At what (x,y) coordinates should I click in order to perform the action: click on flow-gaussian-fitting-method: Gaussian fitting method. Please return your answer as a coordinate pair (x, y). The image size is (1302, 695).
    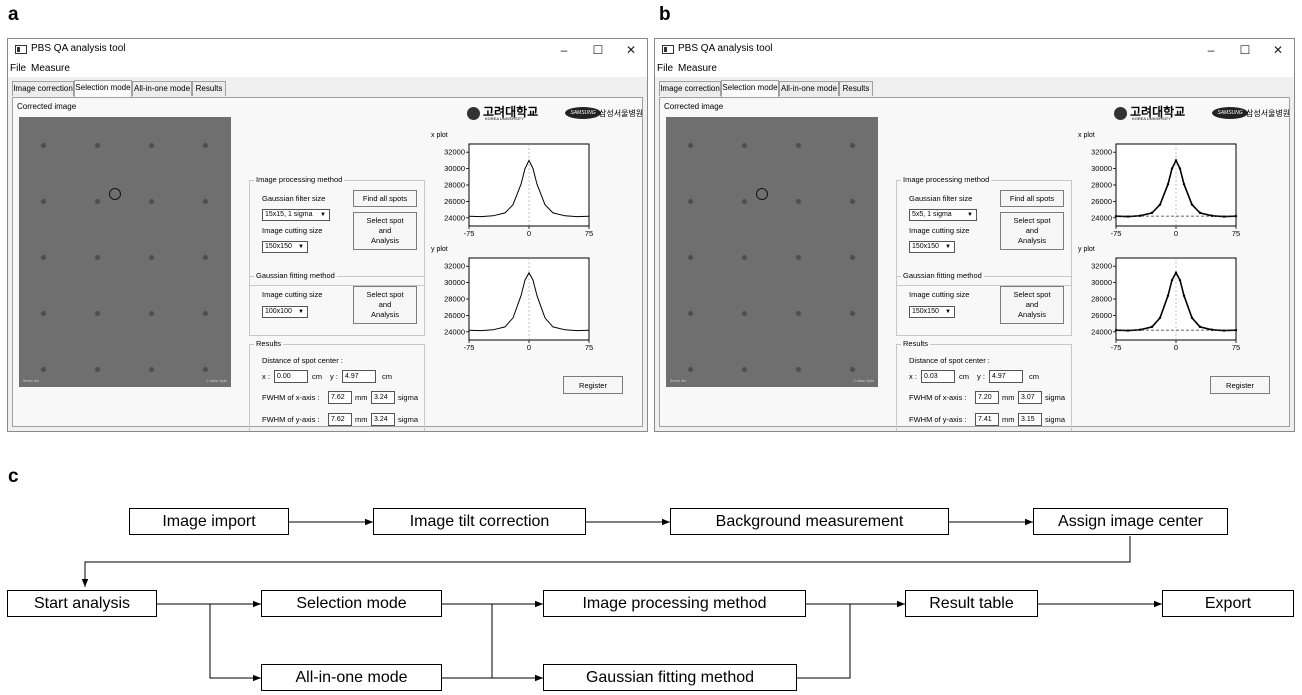
    Looking at the image, I should click on (670, 677).